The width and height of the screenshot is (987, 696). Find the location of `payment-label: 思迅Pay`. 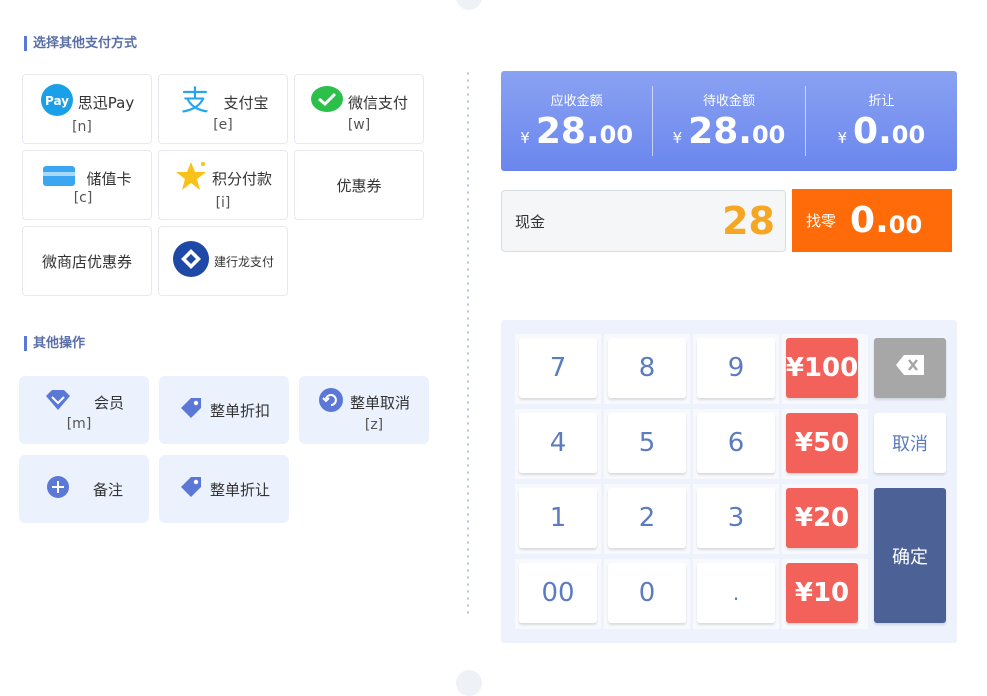

payment-label: 思迅Pay is located at coordinates (106, 102).